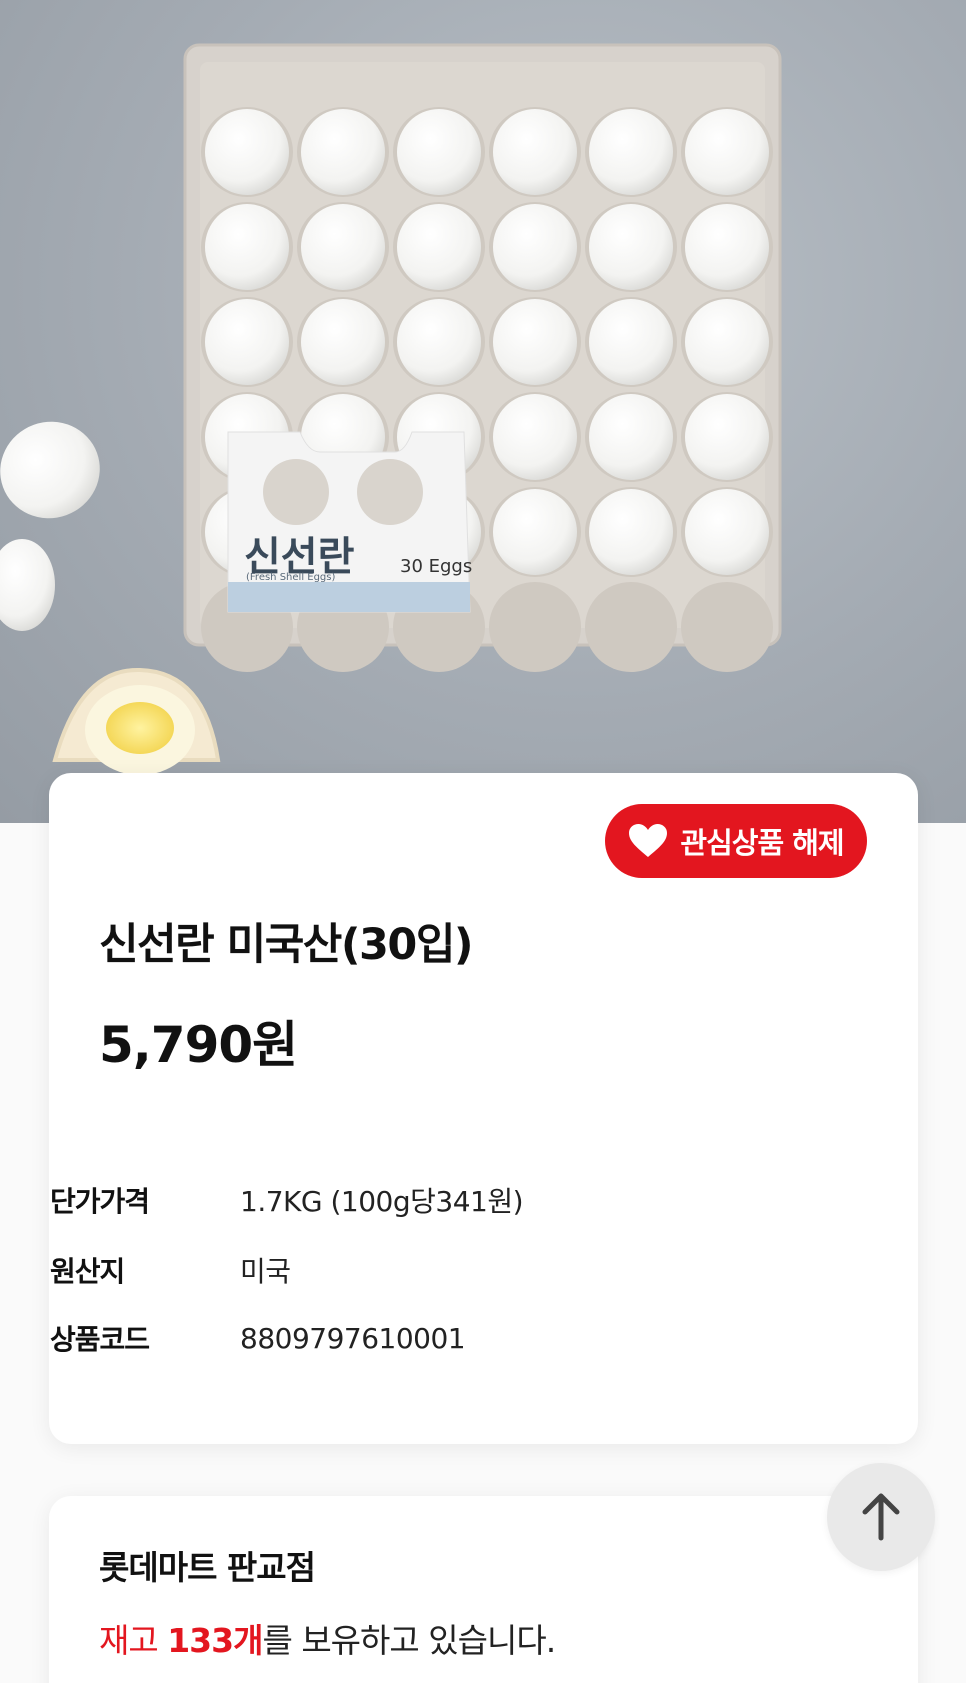  I want to click on wishlist-button-label: 관심상품 해제, so click(762, 843).